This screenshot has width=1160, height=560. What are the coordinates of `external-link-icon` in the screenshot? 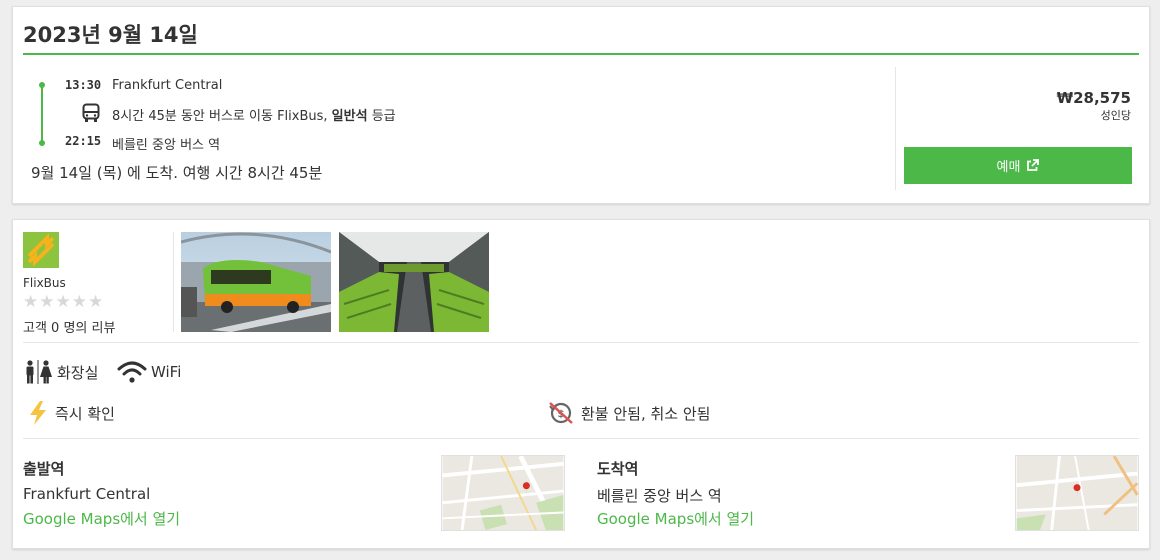 It's located at (1033, 165).